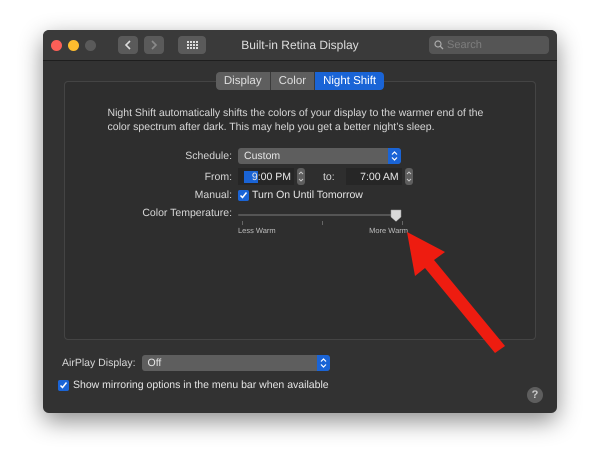  Describe the element at coordinates (201, 385) in the screenshot. I see `checkbox-label: Show mirroring options in the menu bar when available` at that location.